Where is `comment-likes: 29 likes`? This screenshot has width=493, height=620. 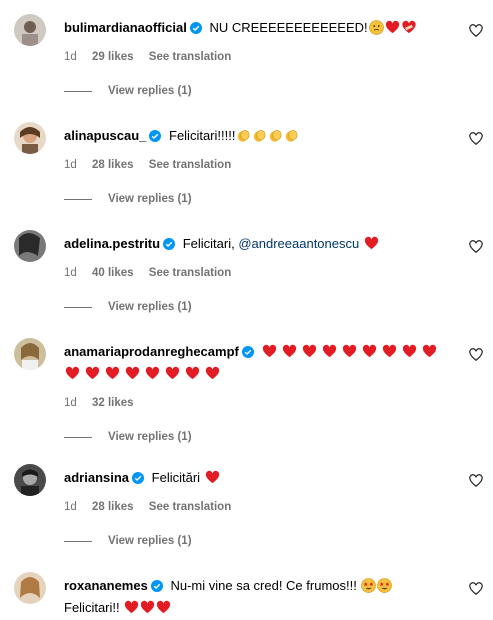 comment-likes: 29 likes is located at coordinates (113, 57).